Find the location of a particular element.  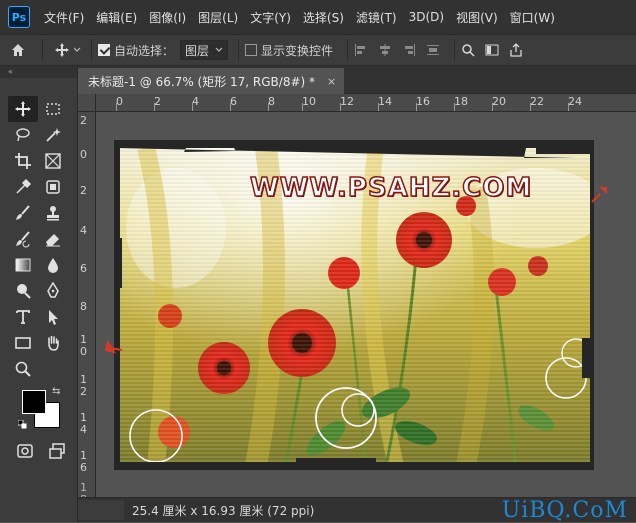

ruler-label: 10 is located at coordinates (309, 101).